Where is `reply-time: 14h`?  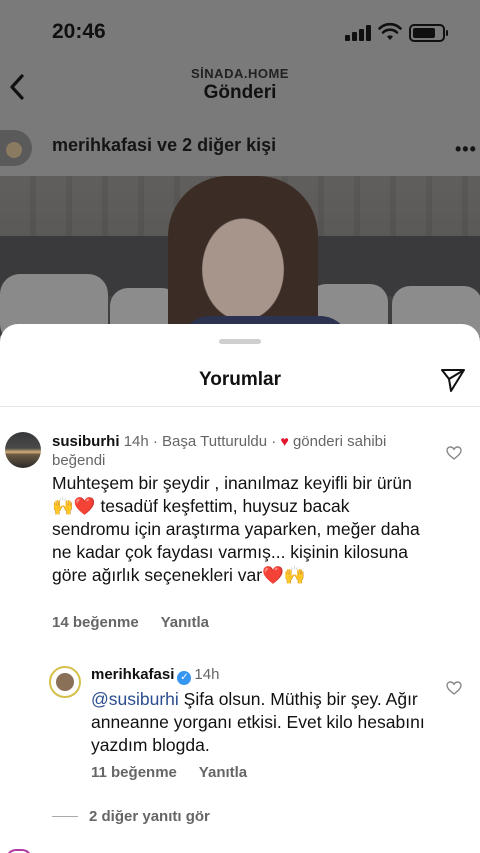 reply-time: 14h is located at coordinates (207, 674).